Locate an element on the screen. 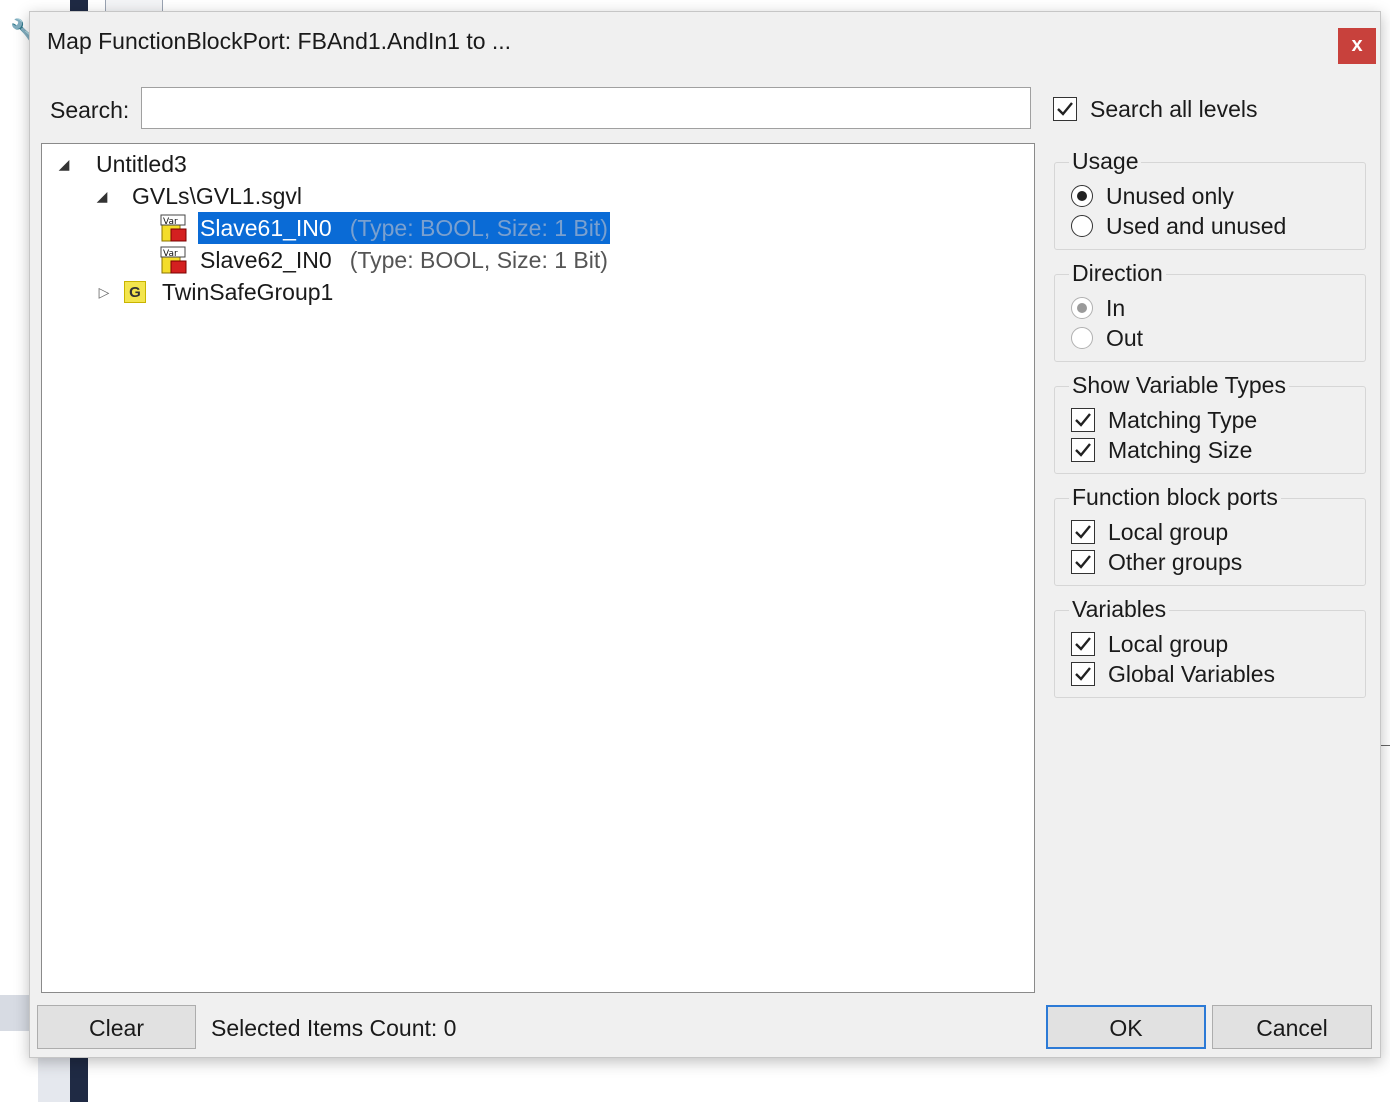 This screenshot has width=1390, height=1102. cancel-button: Cancel is located at coordinates (1292, 1027).